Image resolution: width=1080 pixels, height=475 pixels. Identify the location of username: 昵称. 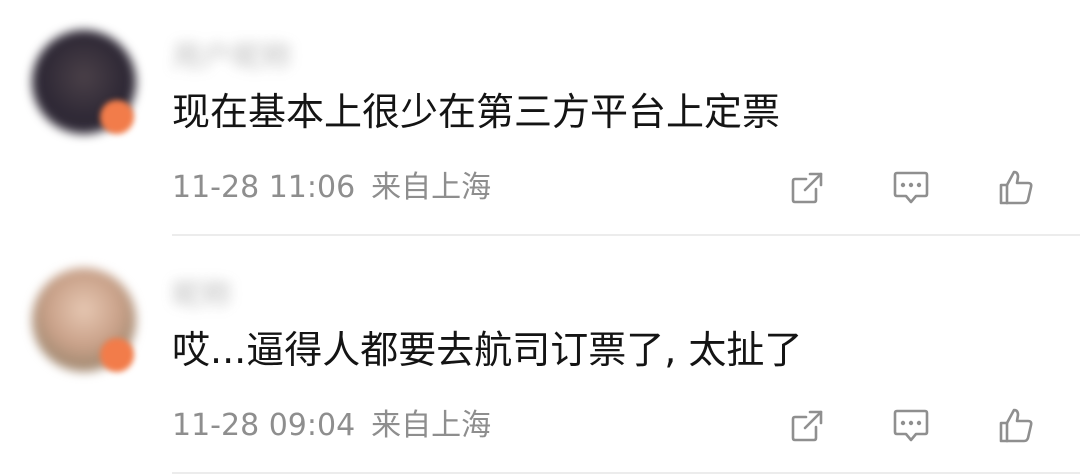
(202, 292).